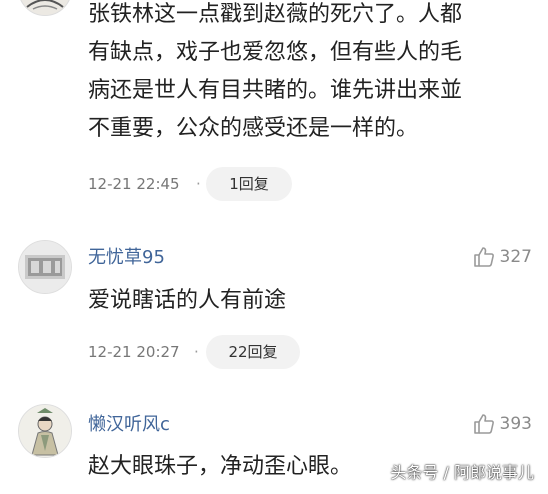  Describe the element at coordinates (308, 301) in the screenshot. I see `comment-text: 爱说瞎话的人有前途` at that location.